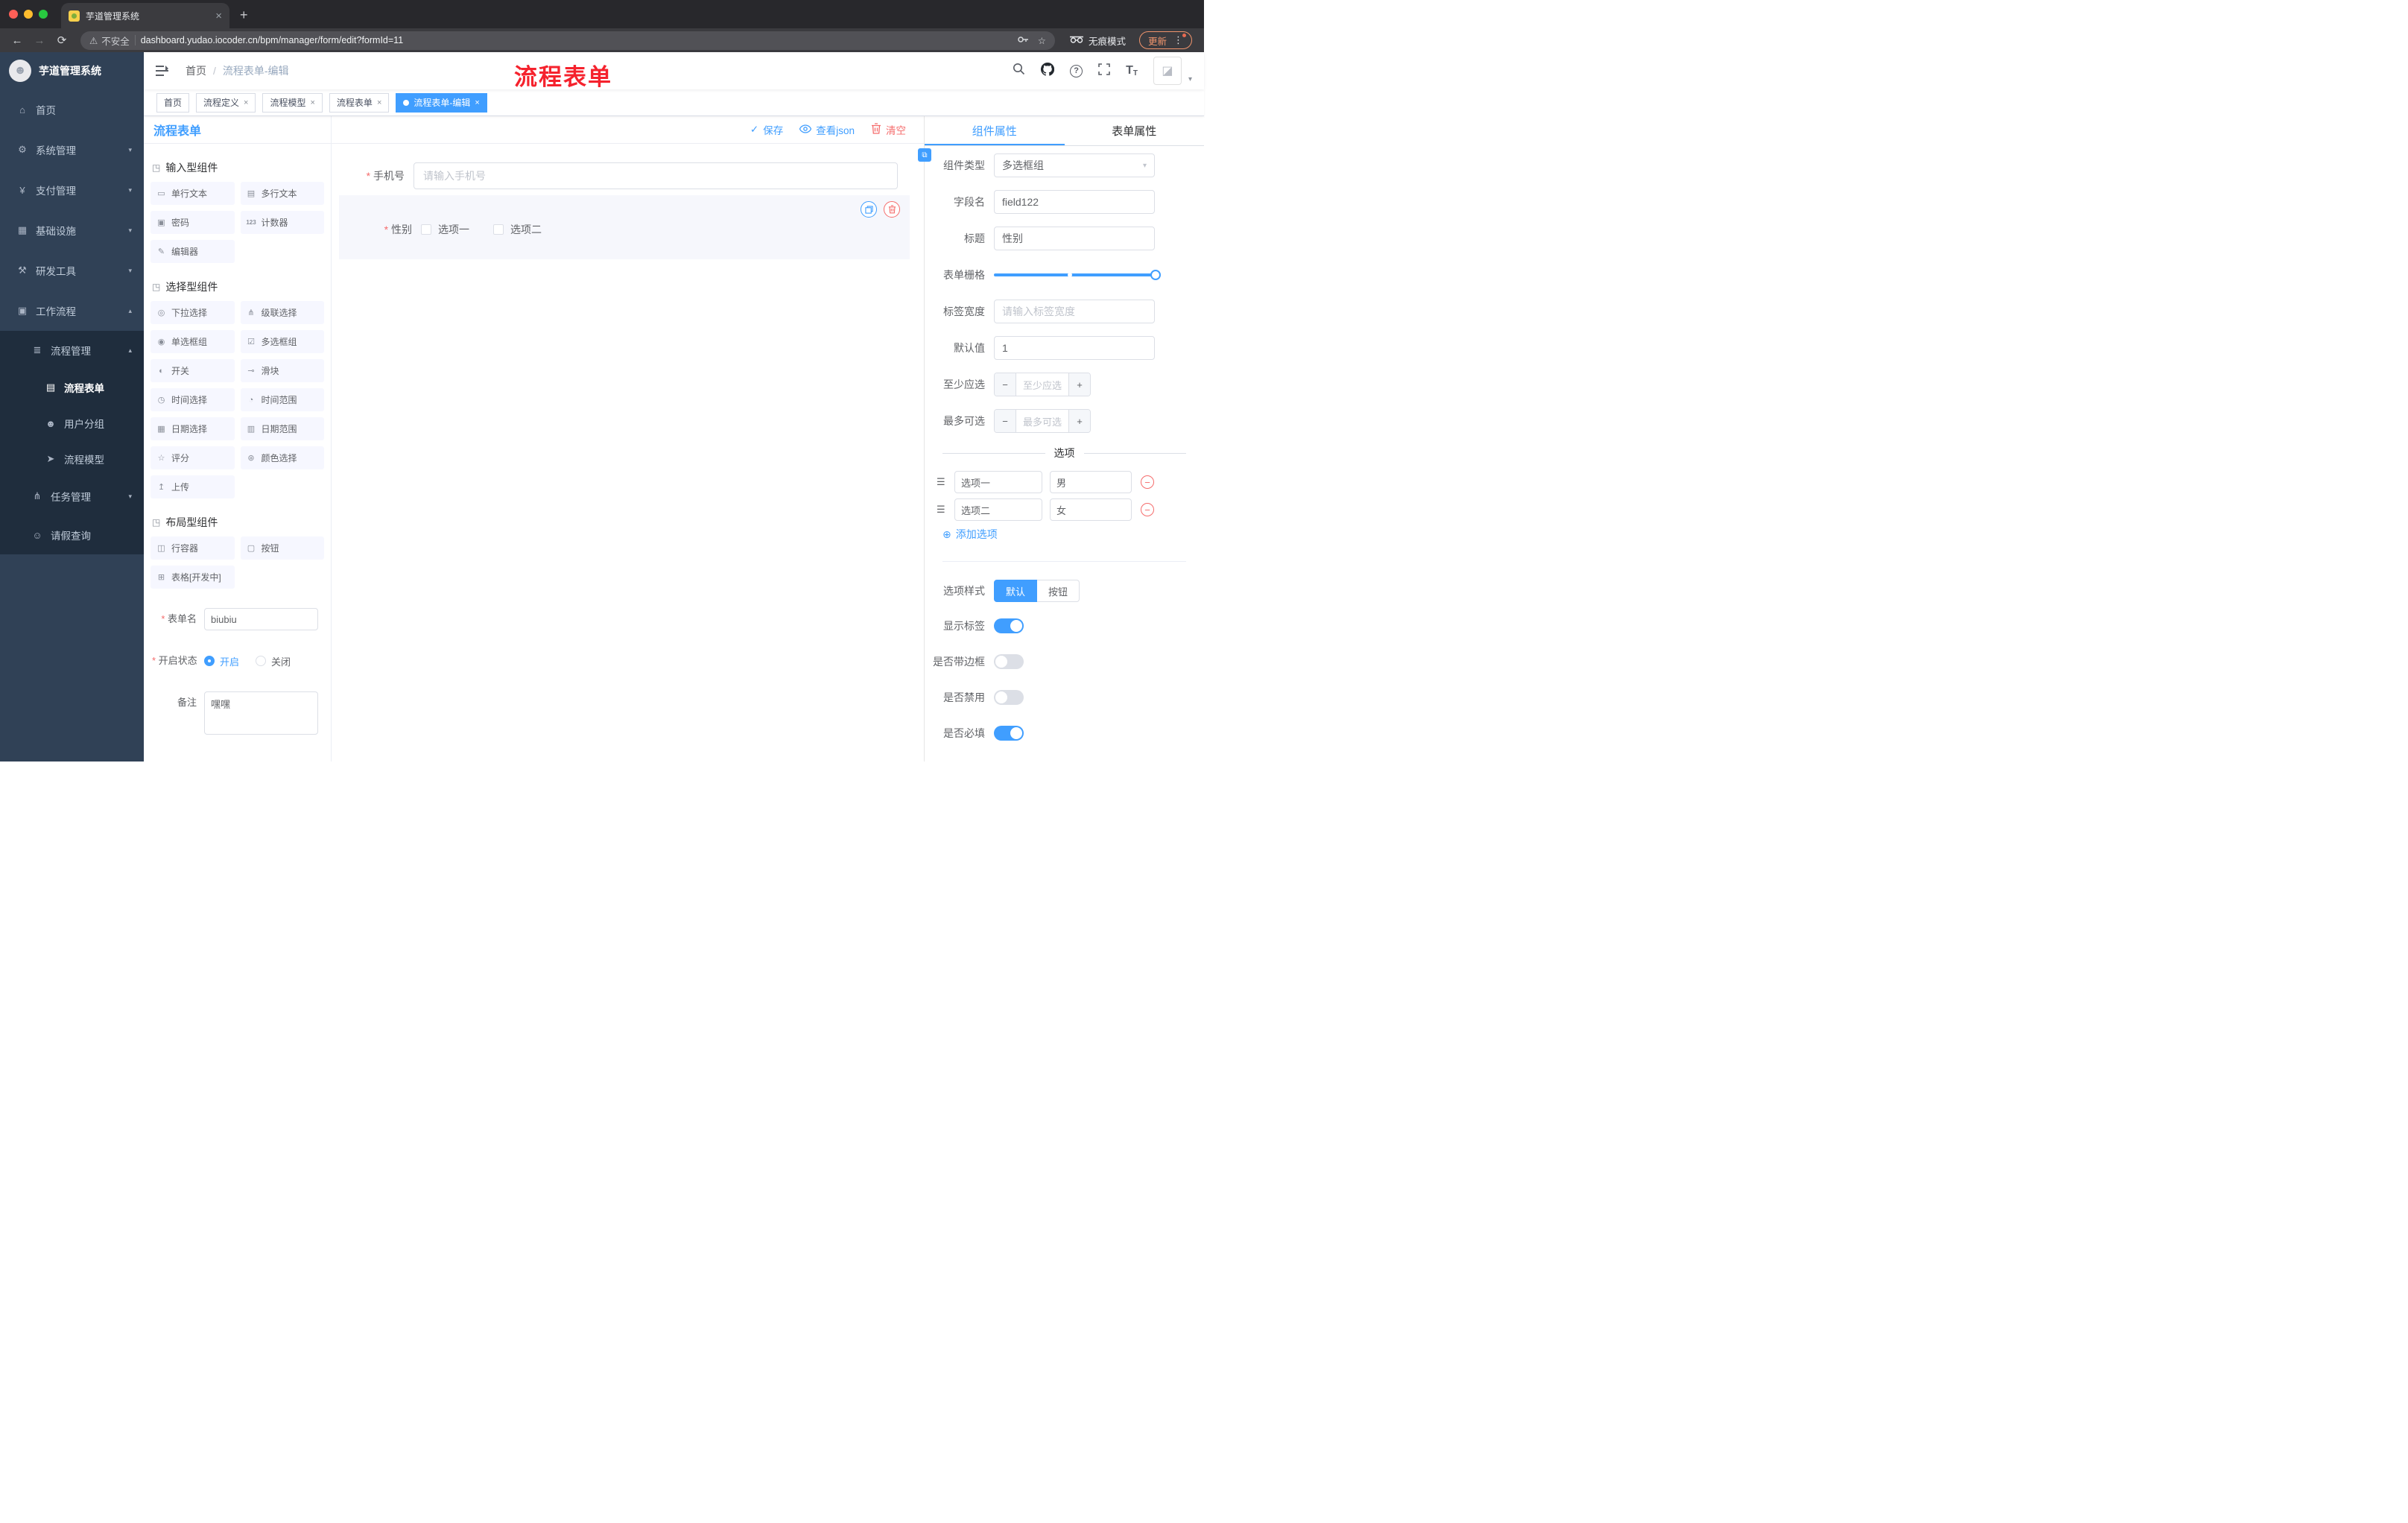 Image resolution: width=2408 pixels, height=1523 pixels. I want to click on window-close-button, so click(13, 15).